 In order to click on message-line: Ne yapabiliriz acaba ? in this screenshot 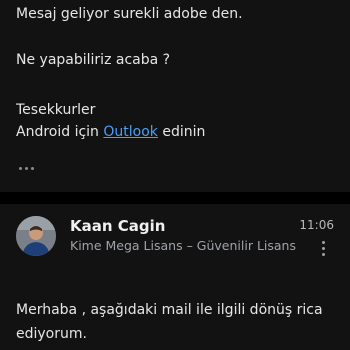, I will do `click(93, 60)`.